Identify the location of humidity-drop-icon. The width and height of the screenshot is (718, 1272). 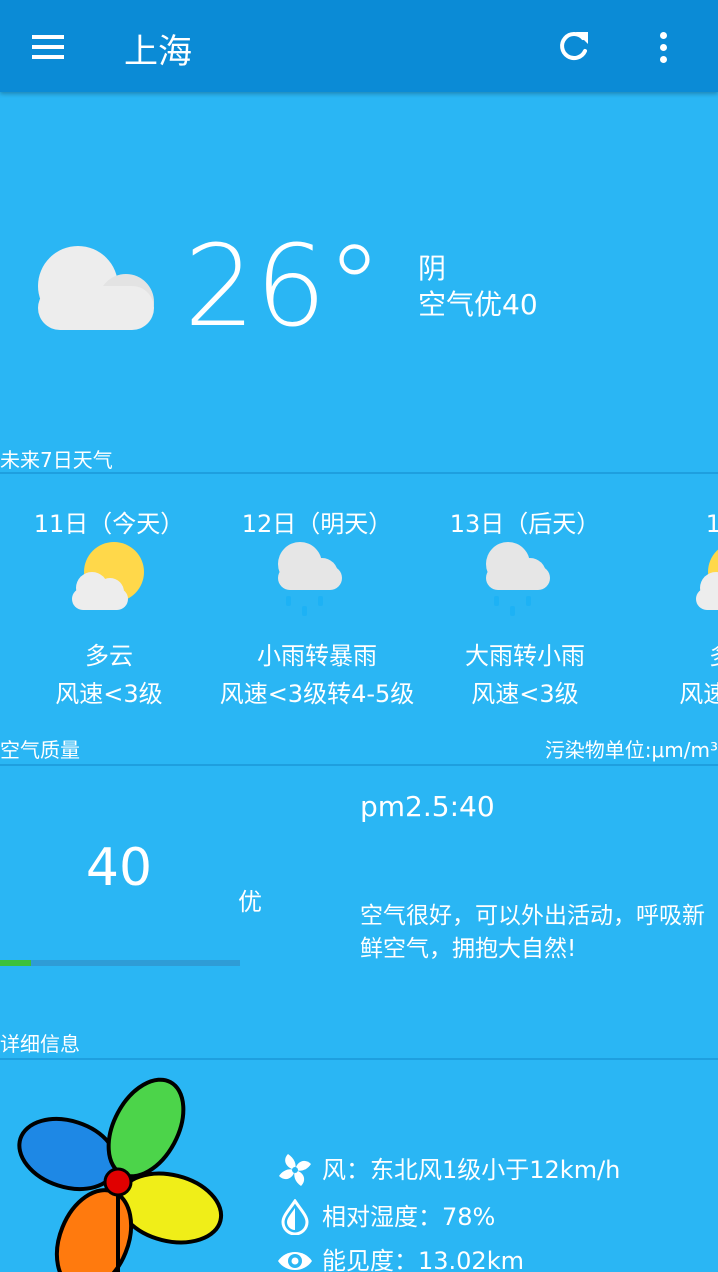
(295, 1217).